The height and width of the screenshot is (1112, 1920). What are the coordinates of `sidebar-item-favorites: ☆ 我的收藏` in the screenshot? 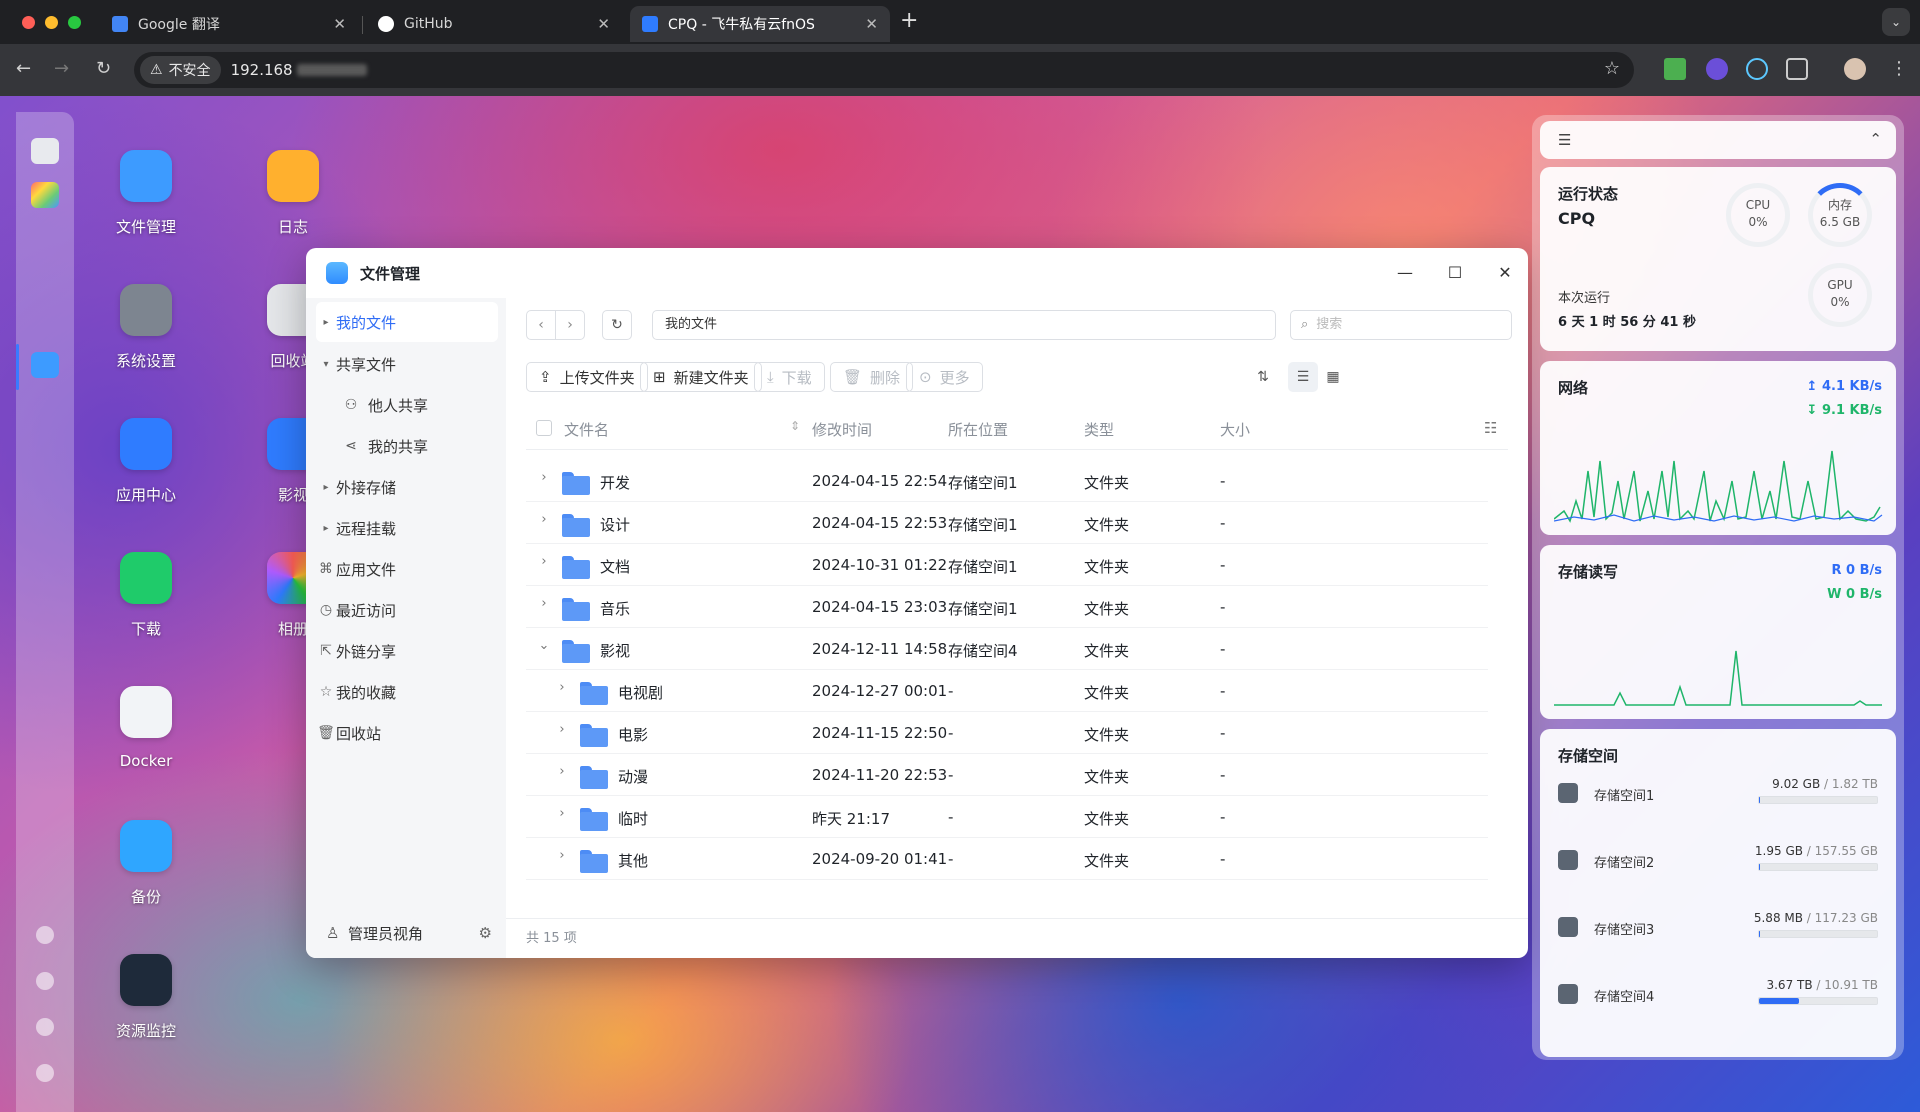 It's located at (407, 692).